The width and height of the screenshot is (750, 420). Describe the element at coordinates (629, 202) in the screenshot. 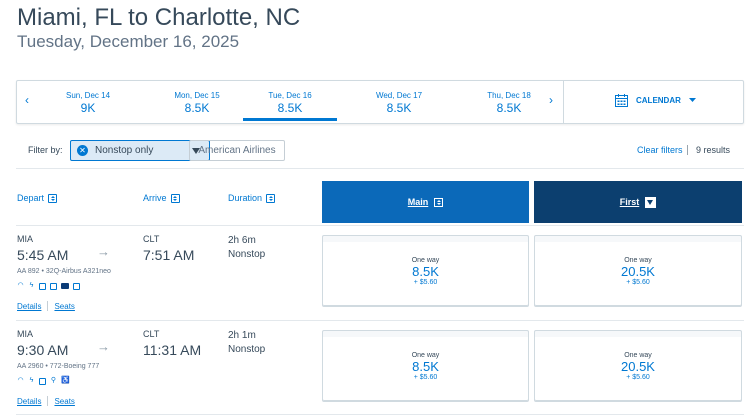

I see `first-cabin-label: First` at that location.